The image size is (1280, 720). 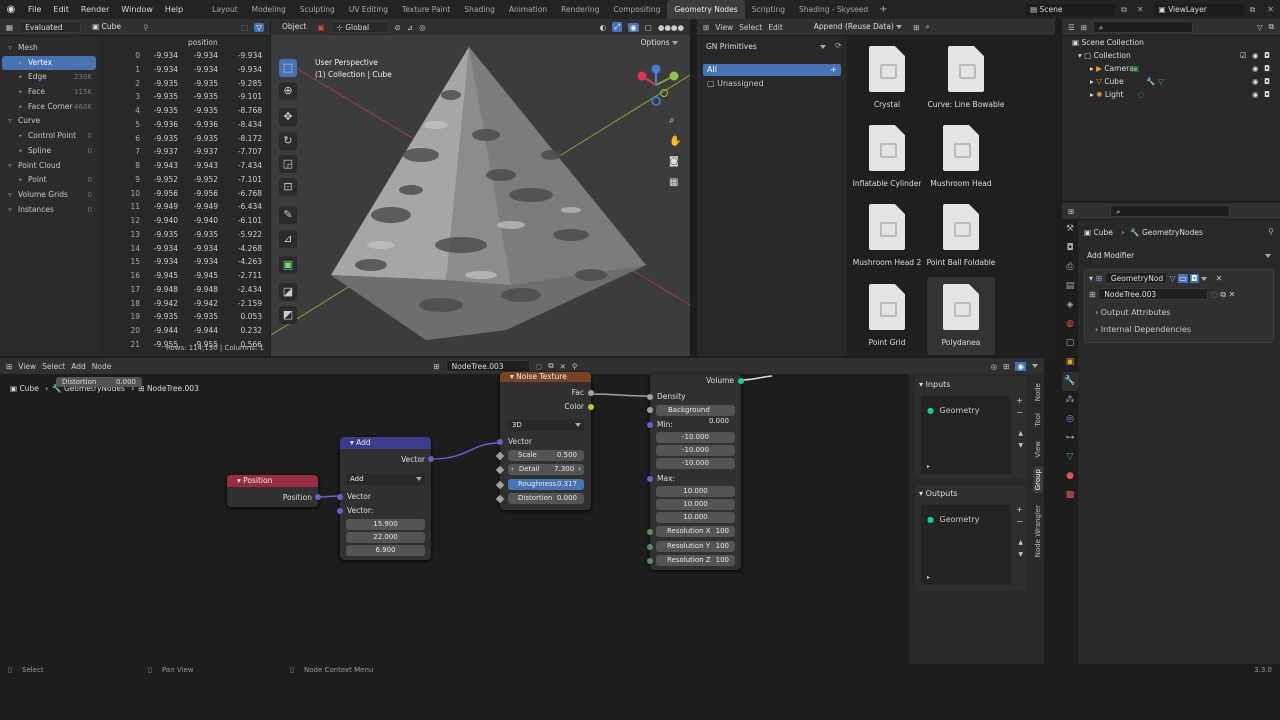 What do you see at coordinates (1143, 329) in the screenshot?
I see `internal-deps-subpanel: › Internal Dependencies` at bounding box center [1143, 329].